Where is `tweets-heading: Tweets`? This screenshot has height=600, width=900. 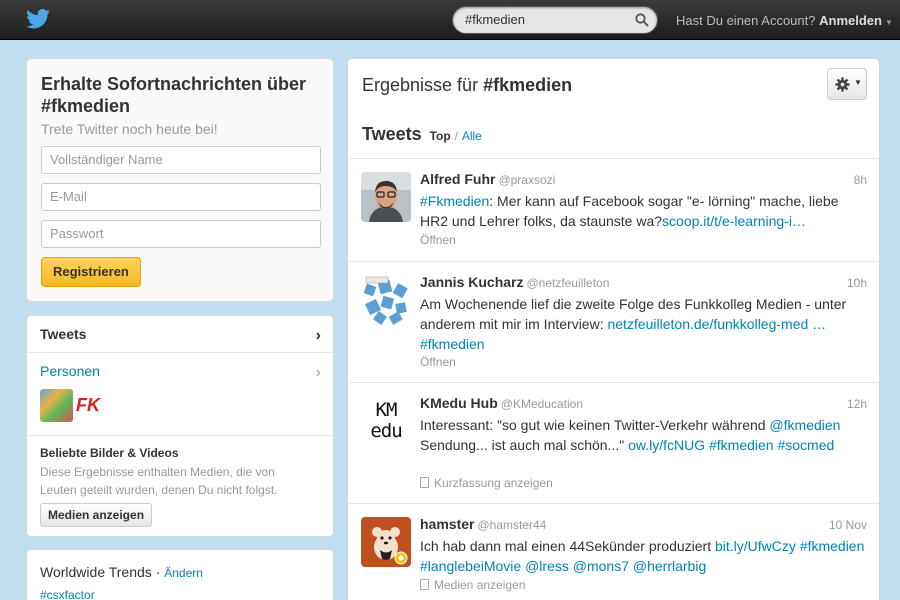
tweets-heading: Tweets is located at coordinates (392, 134).